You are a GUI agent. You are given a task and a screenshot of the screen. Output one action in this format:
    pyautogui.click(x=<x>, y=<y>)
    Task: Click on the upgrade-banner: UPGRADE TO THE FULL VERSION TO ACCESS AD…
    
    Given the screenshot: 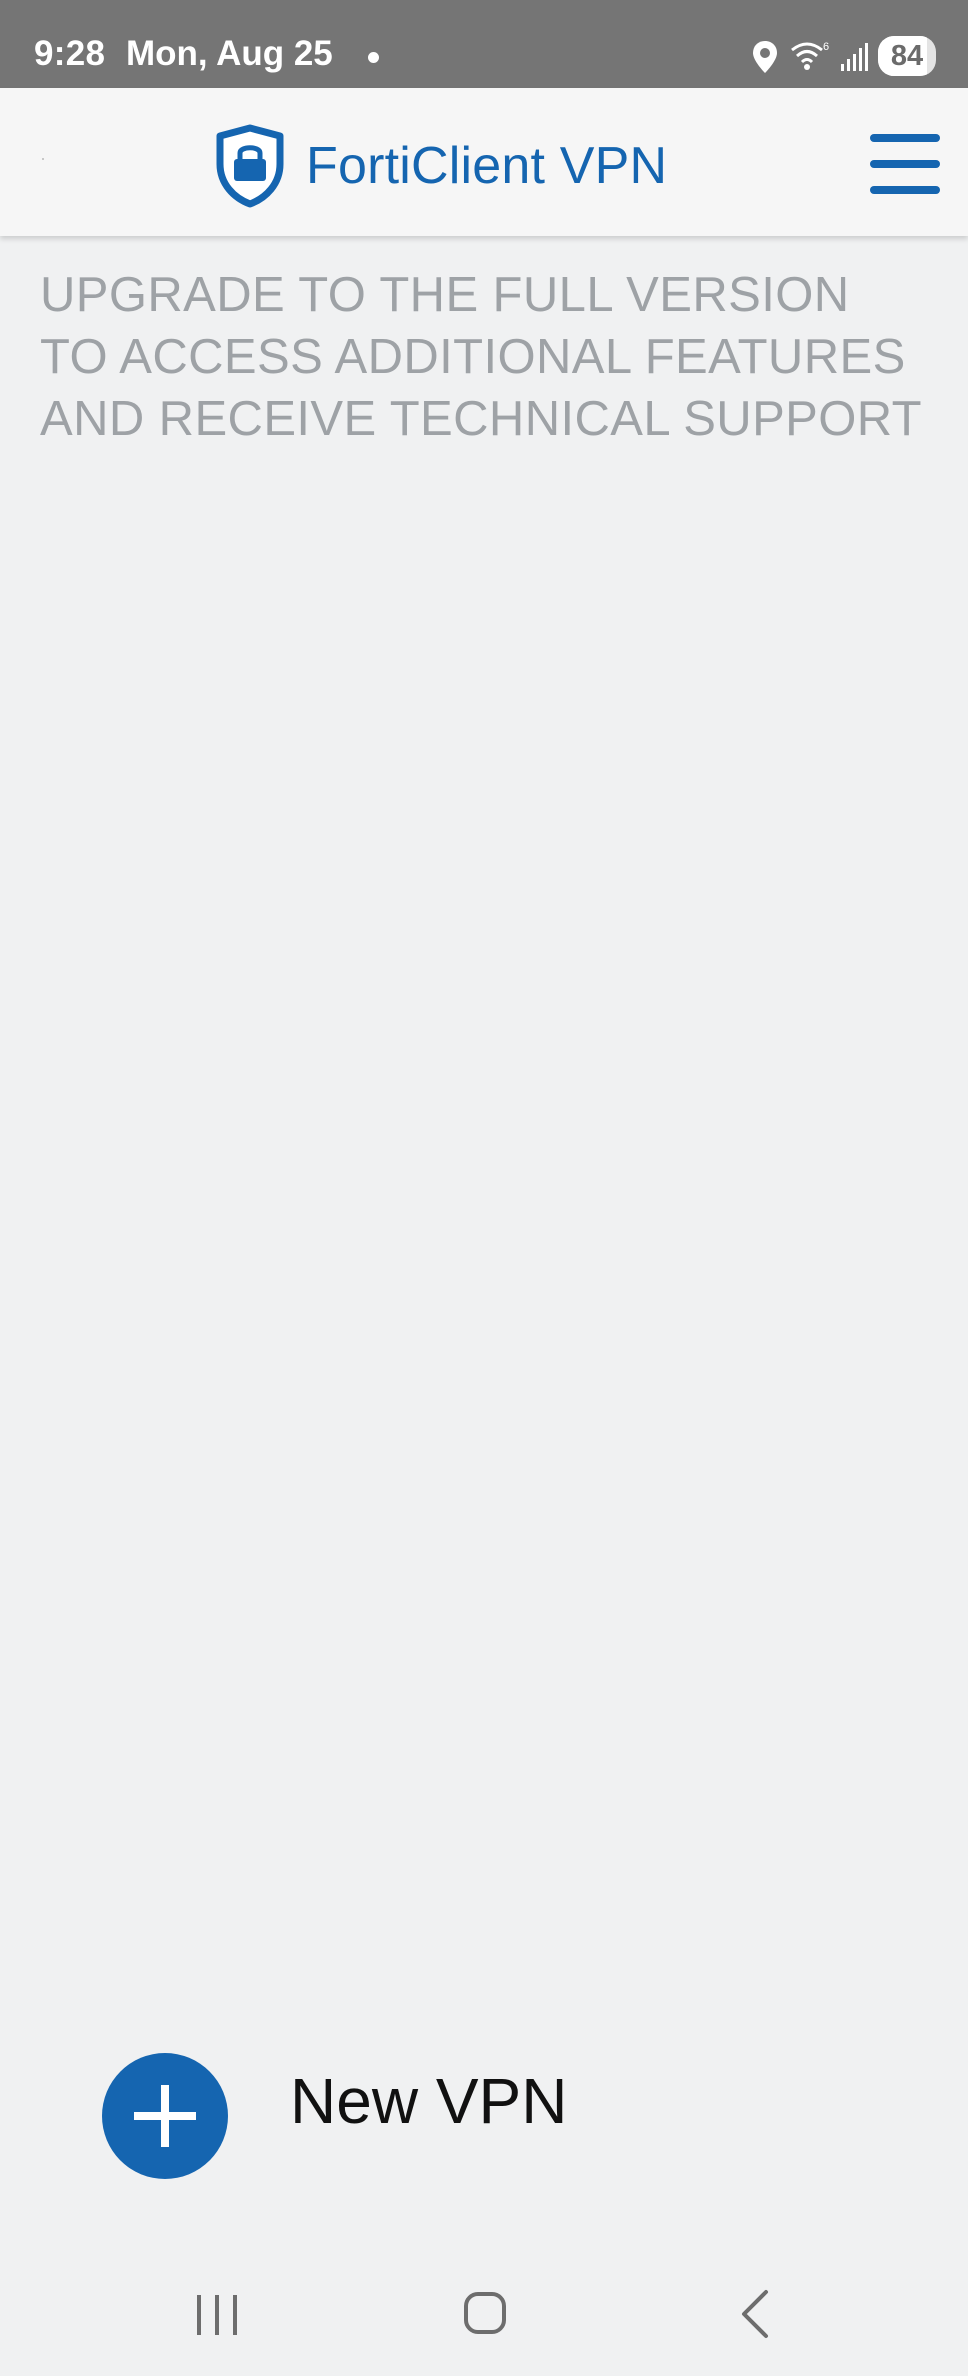 What is the action you would take?
    pyautogui.click(x=490, y=357)
    